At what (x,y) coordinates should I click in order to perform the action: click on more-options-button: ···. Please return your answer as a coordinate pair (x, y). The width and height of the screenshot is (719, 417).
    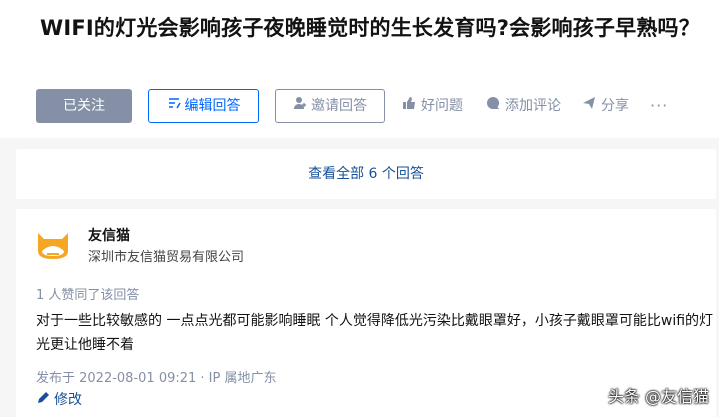
    Looking at the image, I should click on (659, 106).